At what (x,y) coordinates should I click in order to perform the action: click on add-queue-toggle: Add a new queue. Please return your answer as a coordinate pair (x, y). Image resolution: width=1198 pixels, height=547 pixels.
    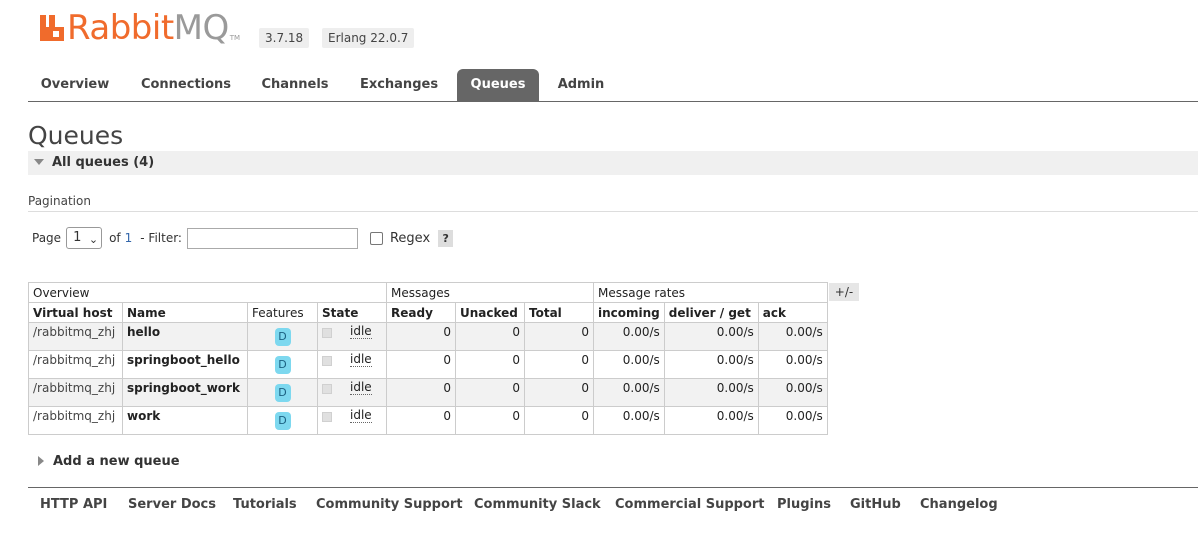
    Looking at the image, I should click on (104, 462).